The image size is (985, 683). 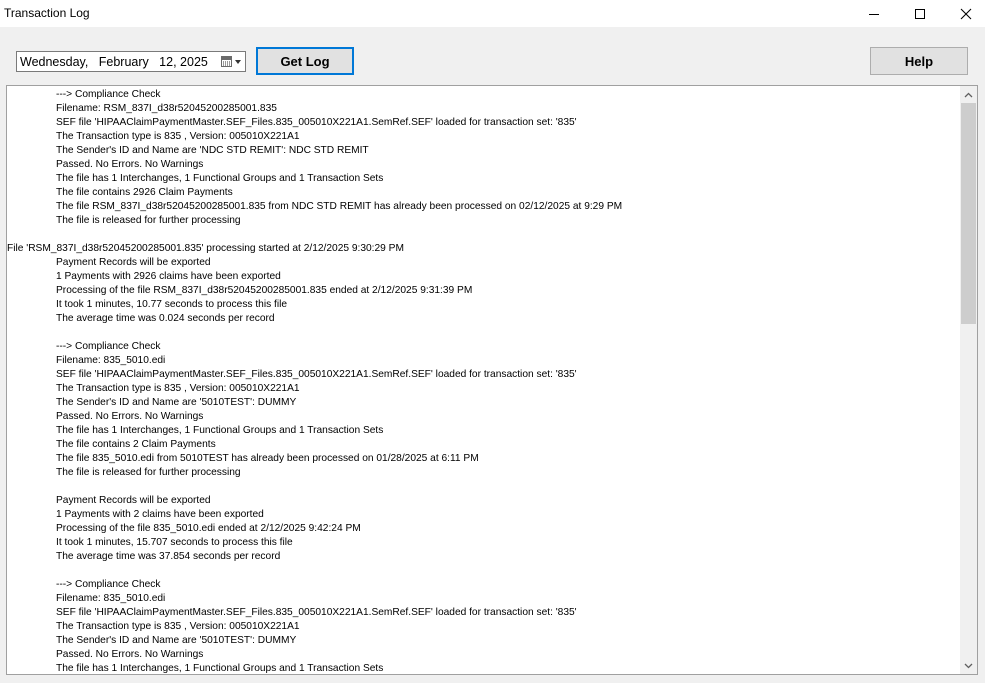 I want to click on chevron-down-icon, so click(x=968, y=665).